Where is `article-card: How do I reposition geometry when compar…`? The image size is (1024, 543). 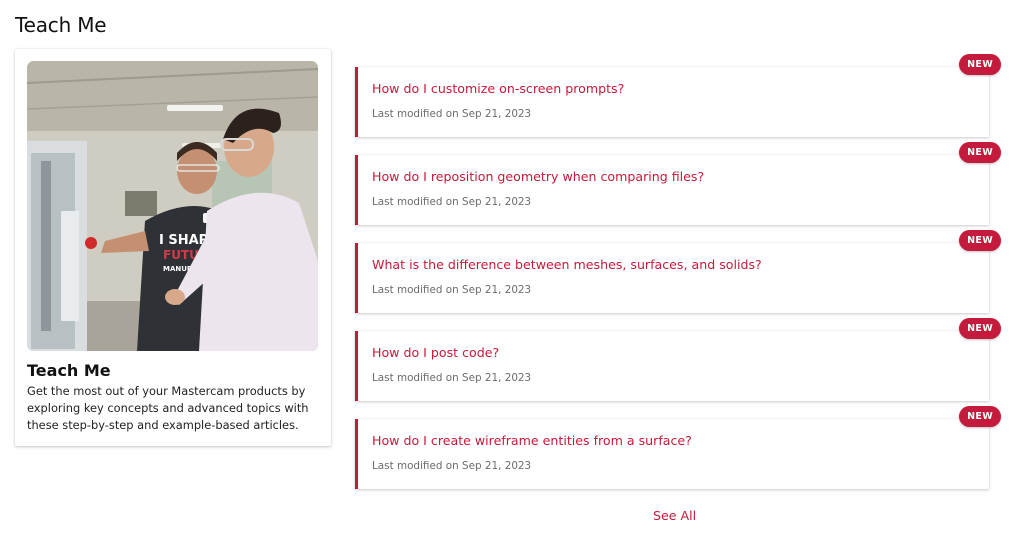
article-card: How do I reposition geometry when compar… is located at coordinates (678, 183).